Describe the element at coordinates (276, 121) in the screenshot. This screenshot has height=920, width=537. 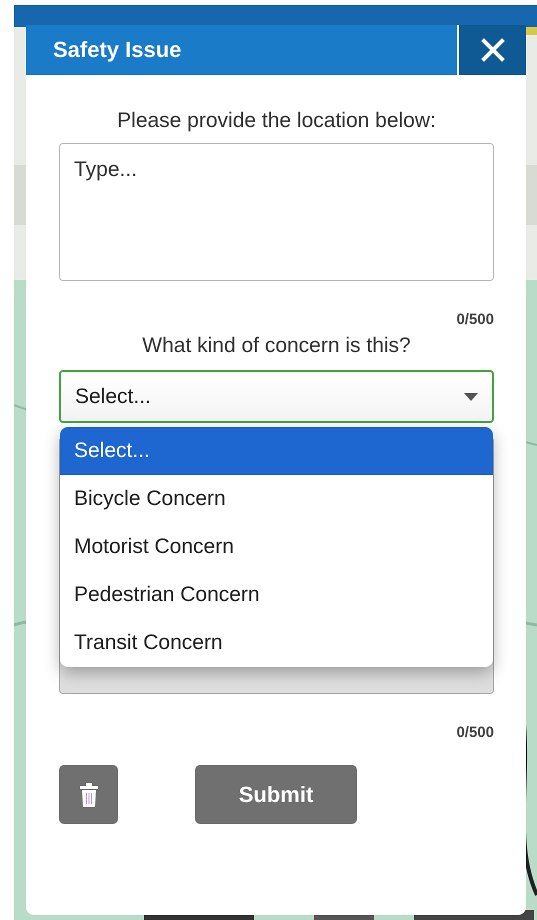
I see `location-label: Please provide the location below:` at that location.